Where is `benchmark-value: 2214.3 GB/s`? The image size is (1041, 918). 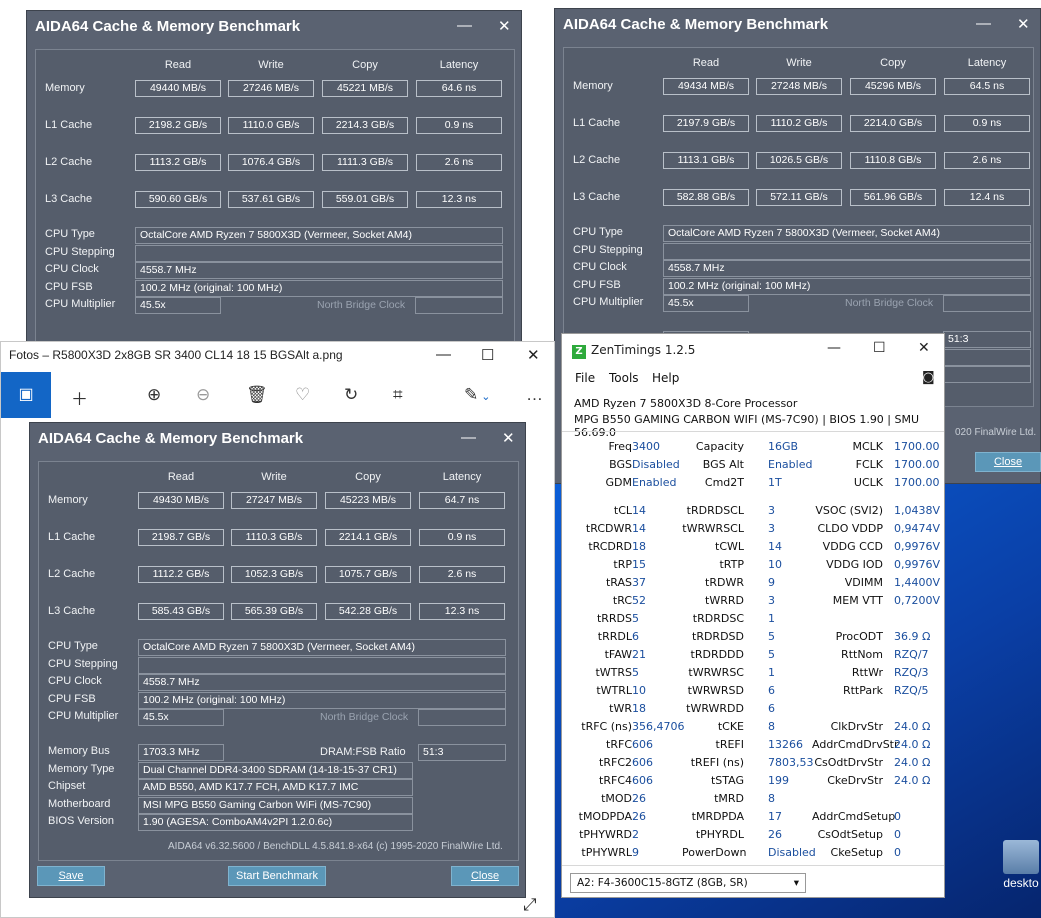
benchmark-value: 2214.3 GB/s is located at coordinates (365, 125).